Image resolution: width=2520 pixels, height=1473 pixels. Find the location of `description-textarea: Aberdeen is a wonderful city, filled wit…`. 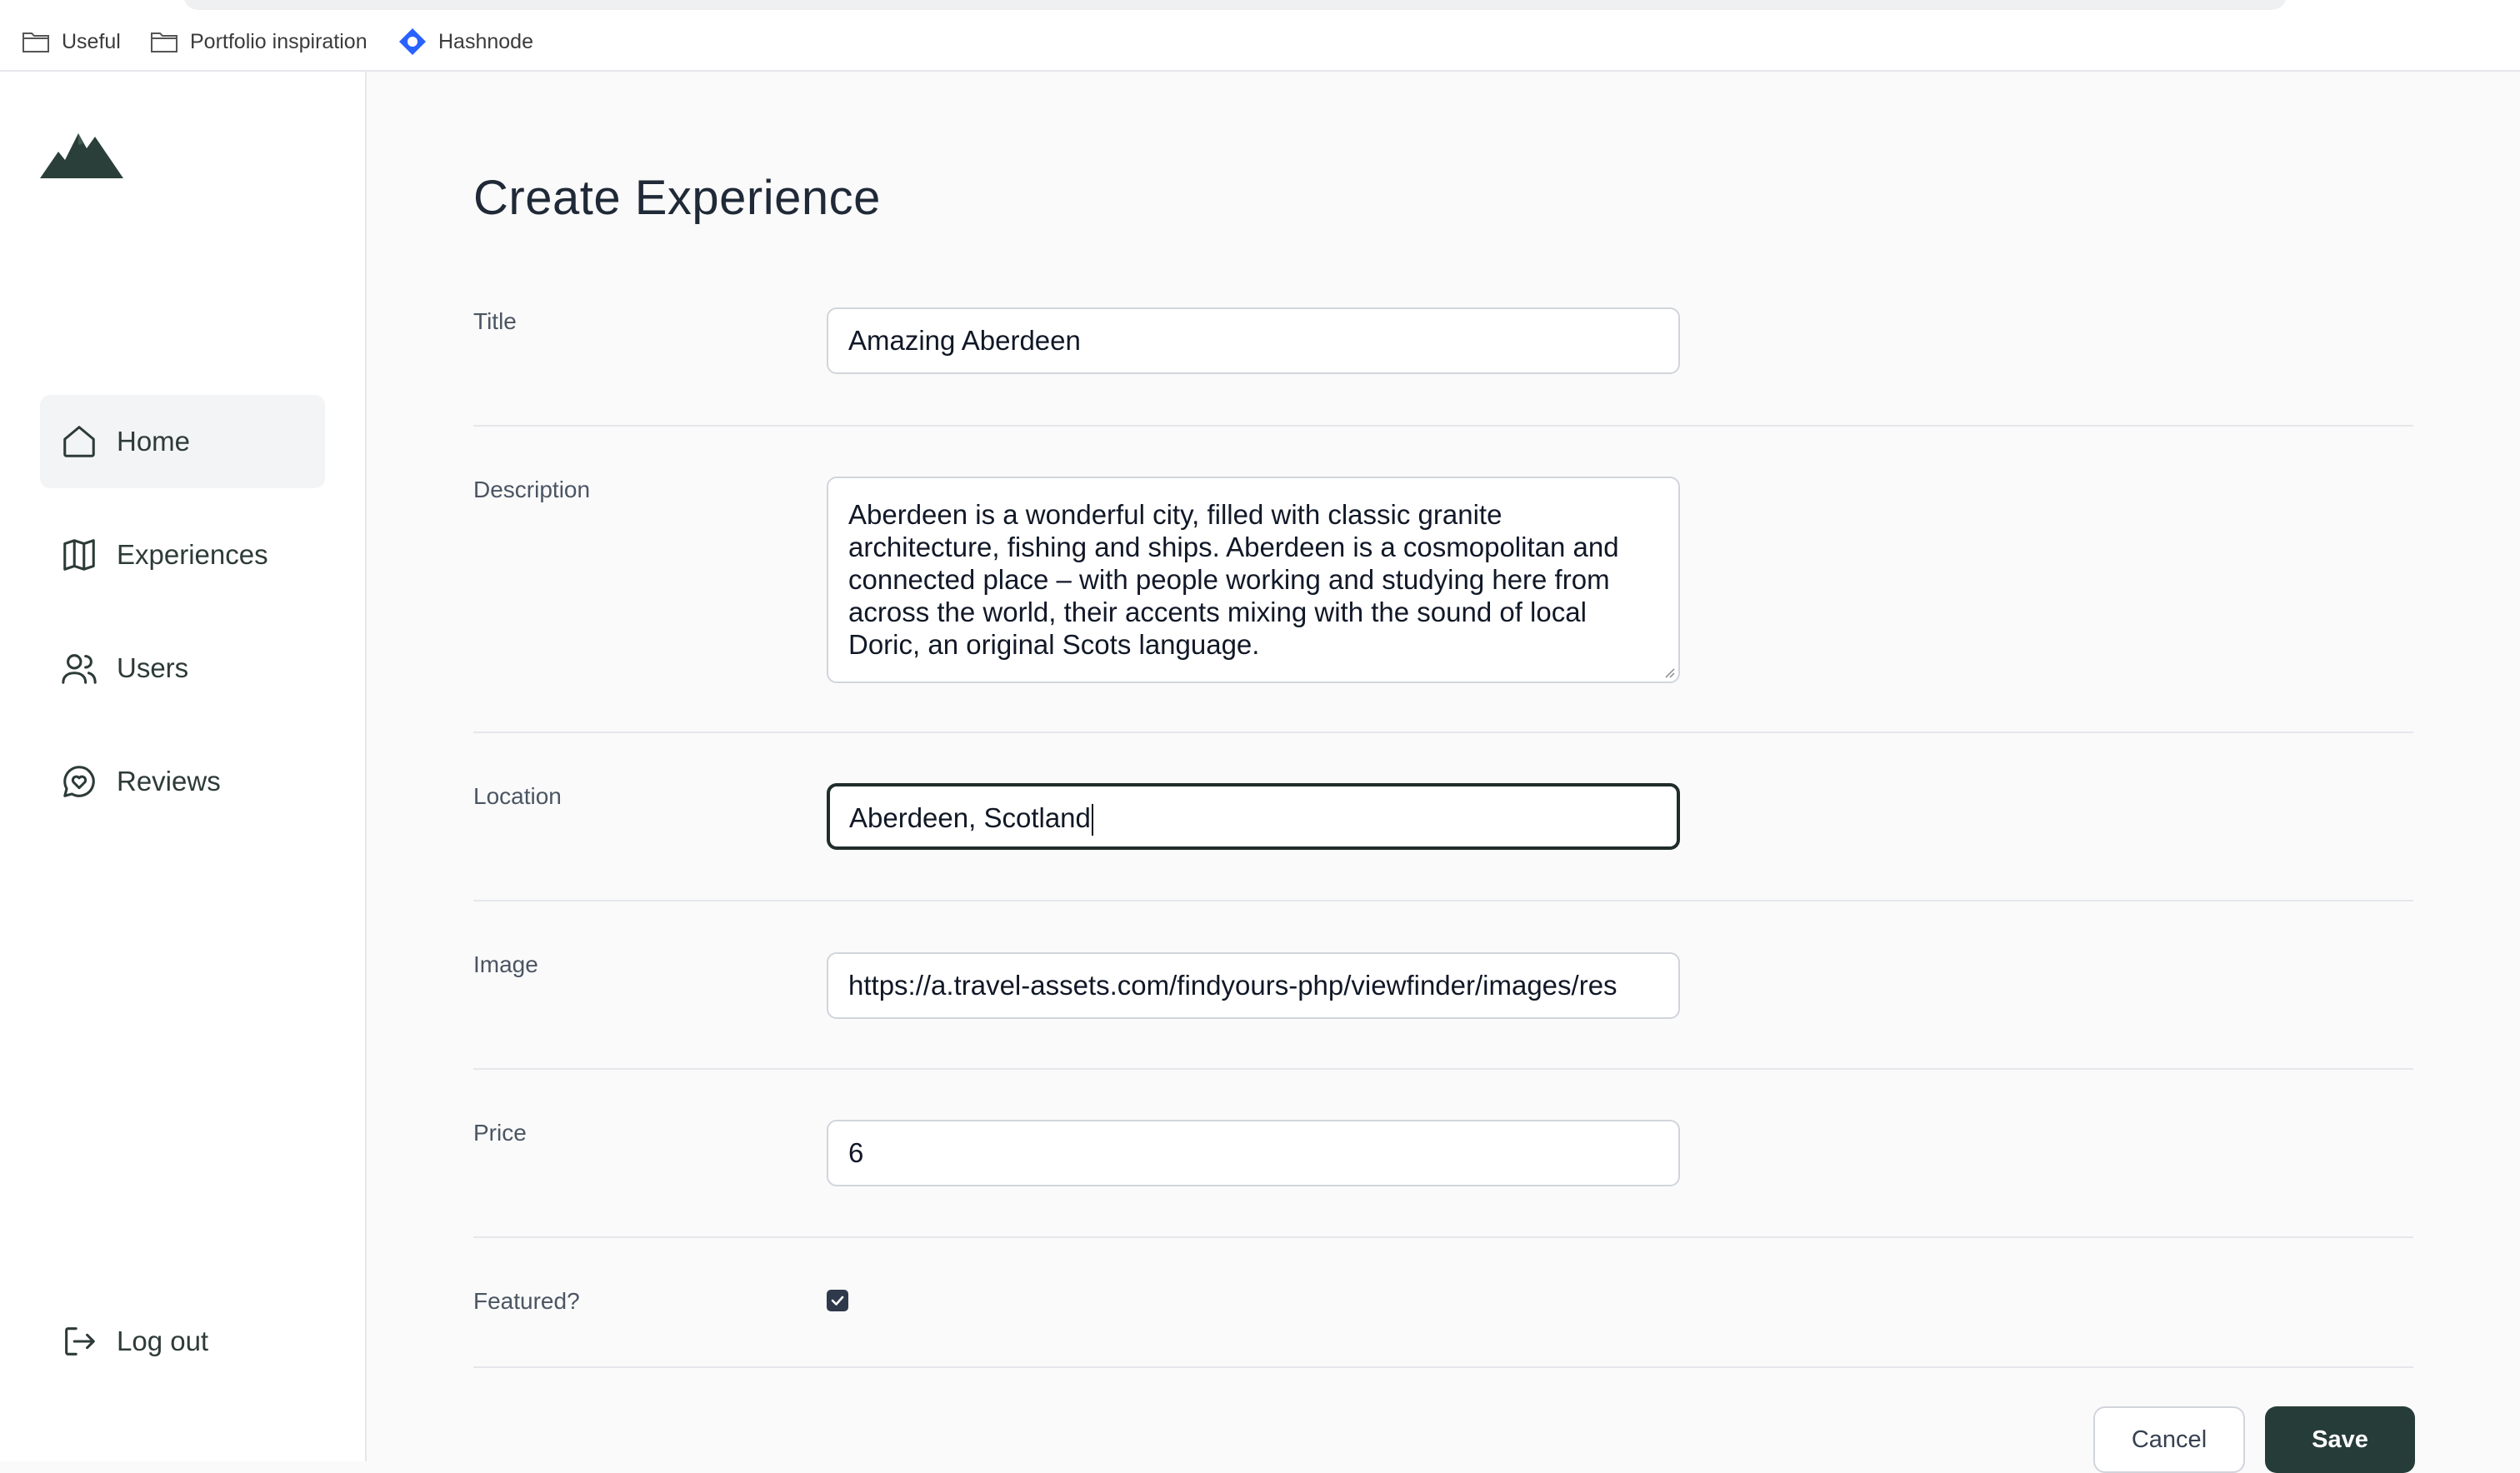

description-textarea: Aberdeen is a wonderful city, filled wit… is located at coordinates (1253, 580).